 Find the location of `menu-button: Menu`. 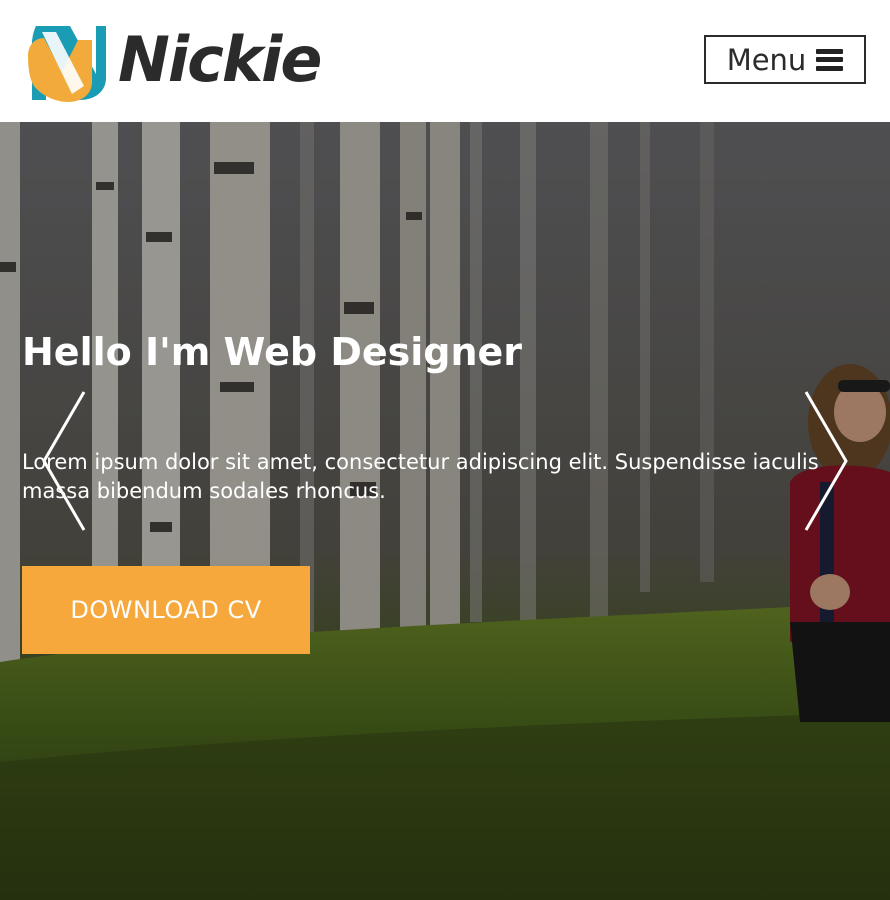

menu-button: Menu is located at coordinates (785, 59).